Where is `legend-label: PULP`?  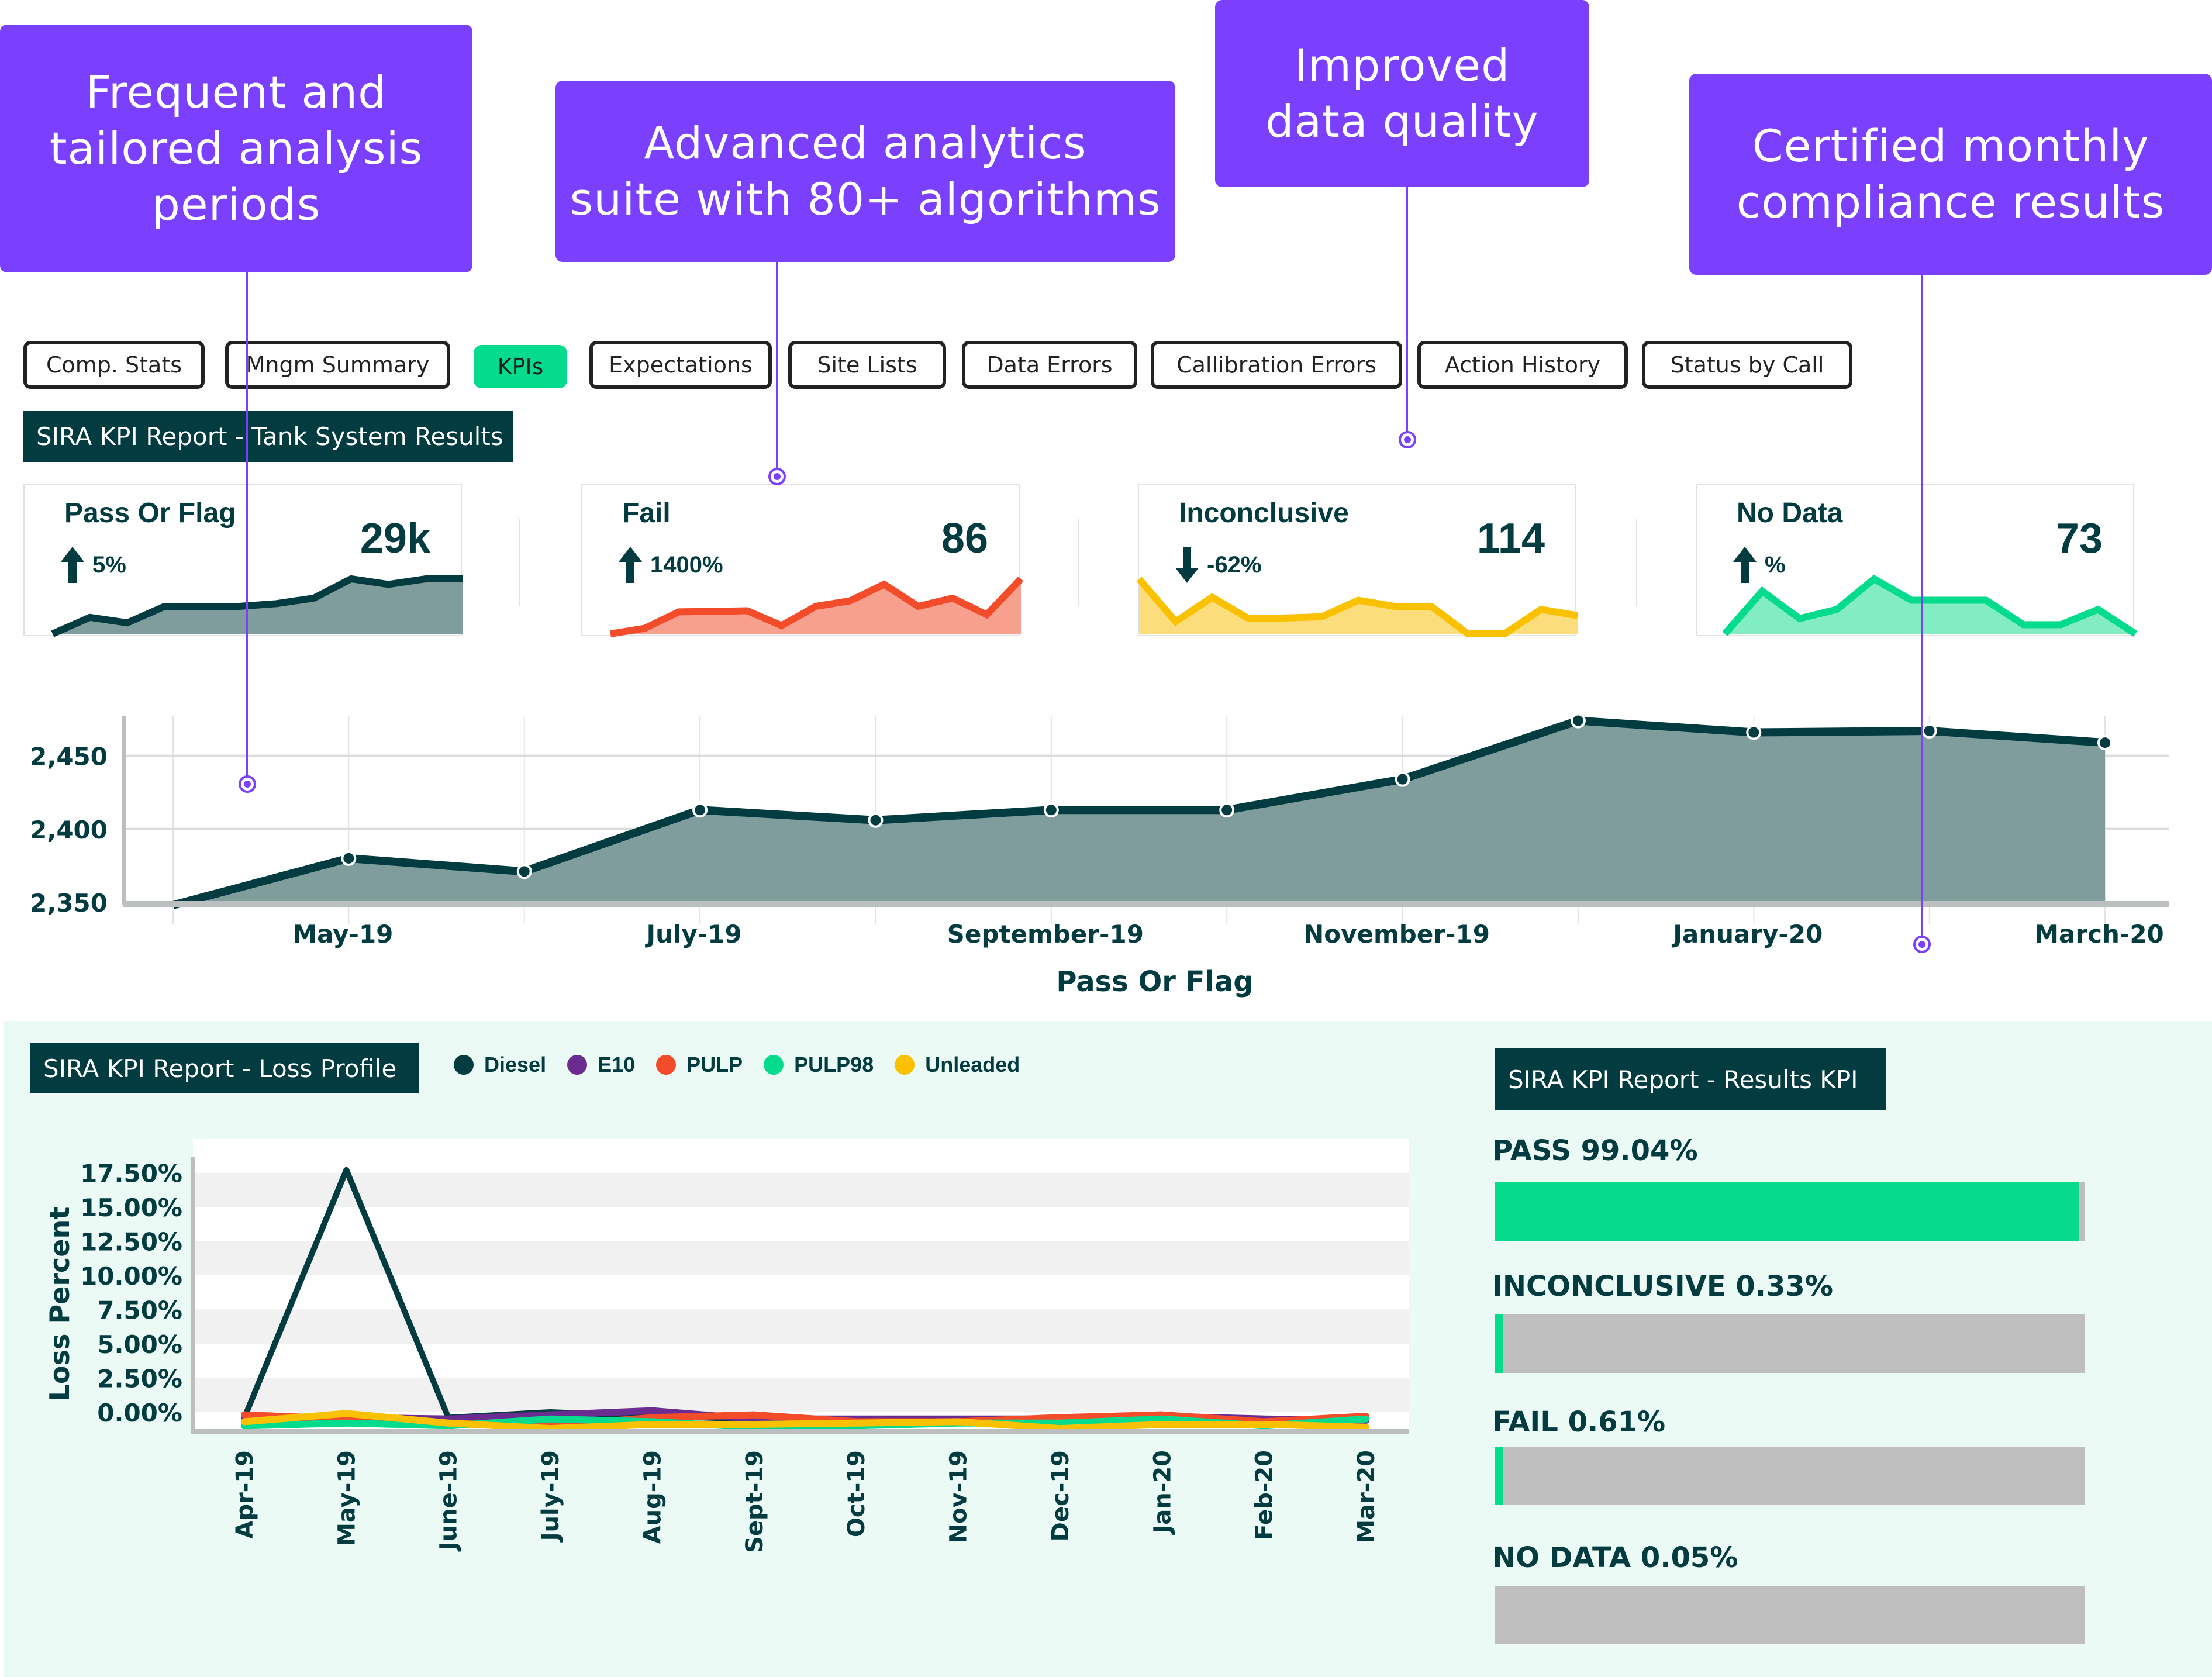 legend-label: PULP is located at coordinates (715, 1064).